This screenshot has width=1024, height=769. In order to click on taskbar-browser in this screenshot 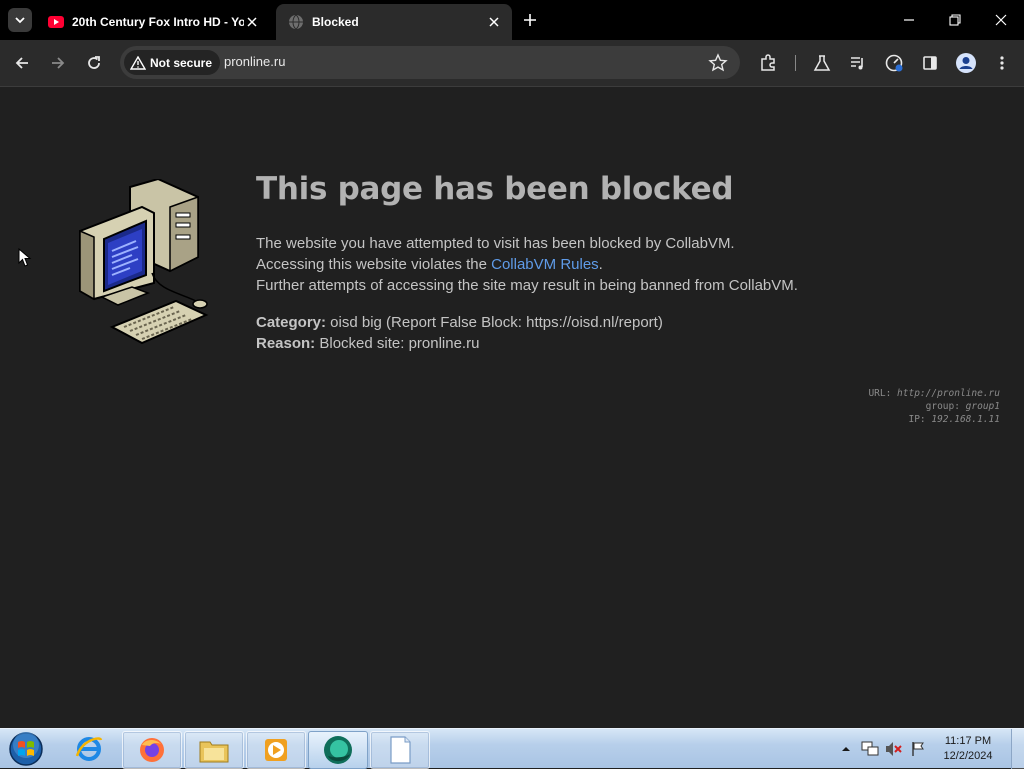, I will do `click(338, 750)`.